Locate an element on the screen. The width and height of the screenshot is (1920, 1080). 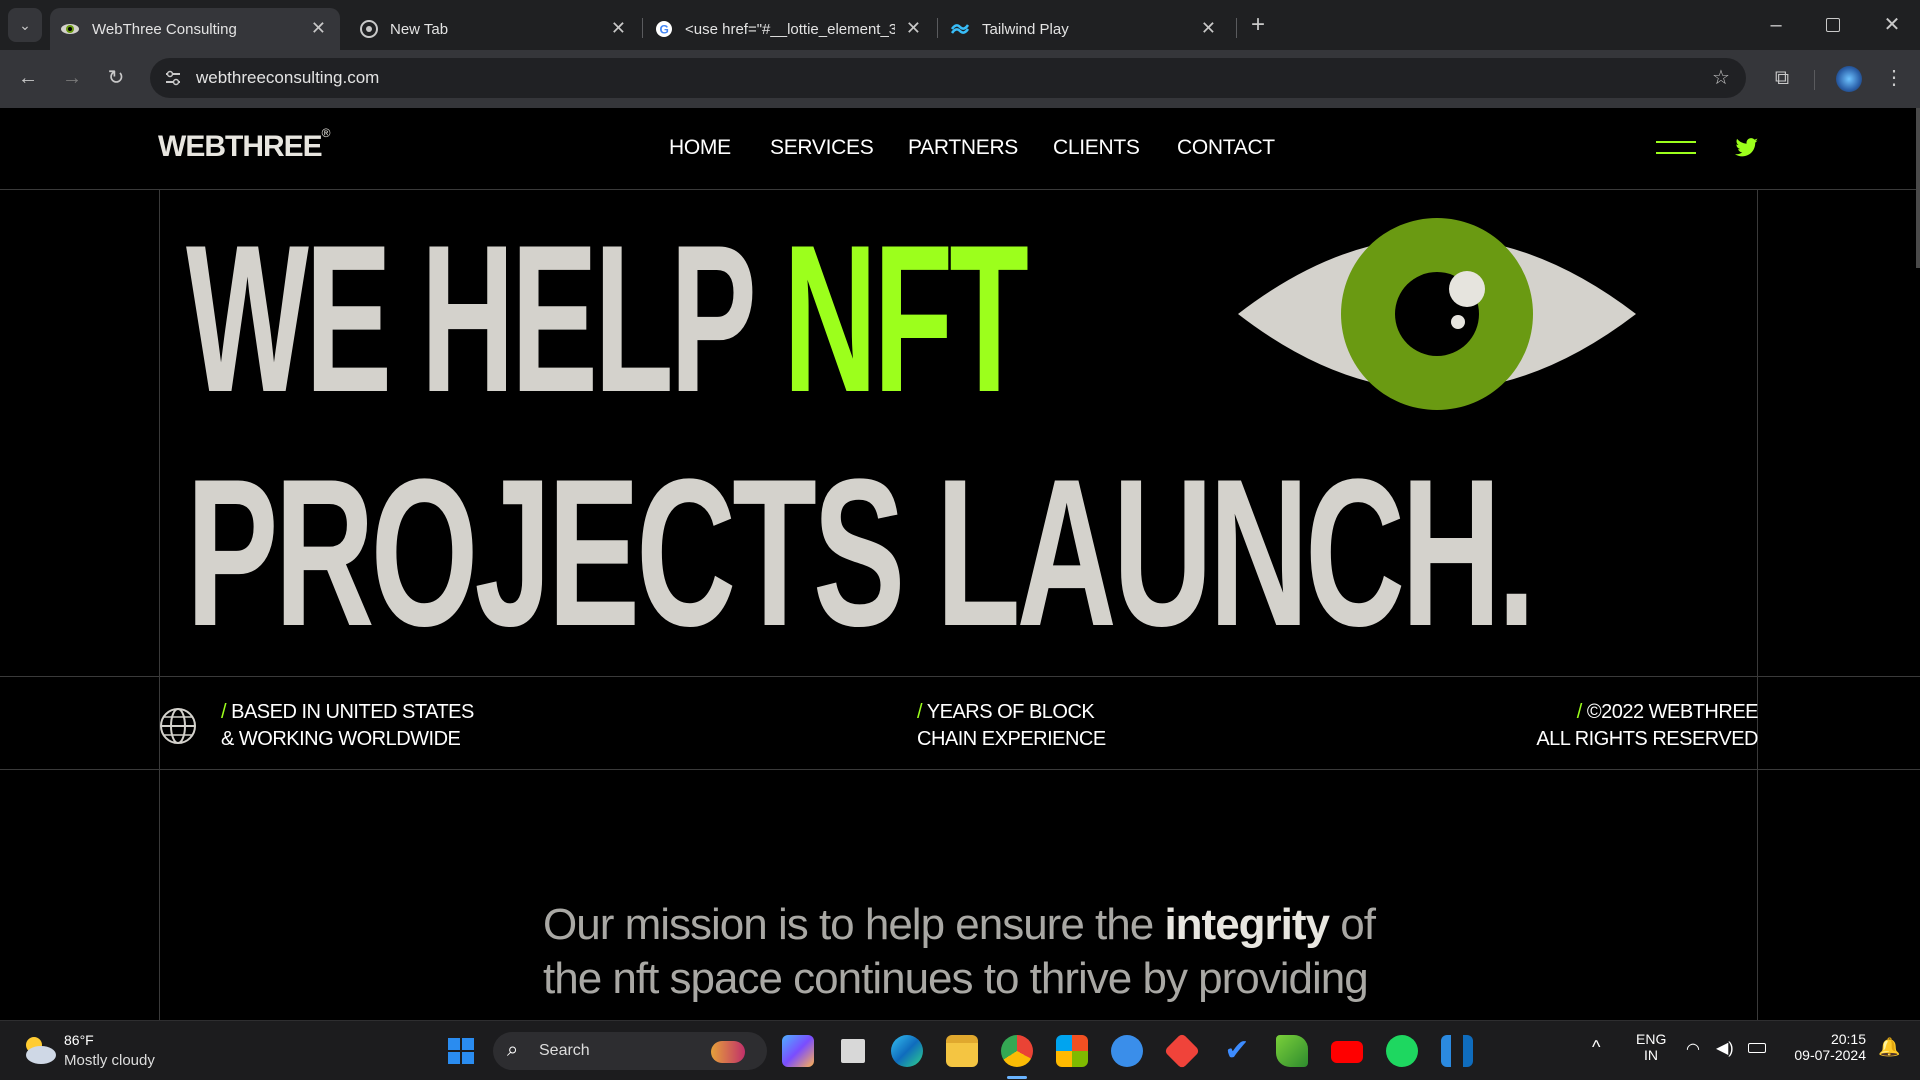
weather-cloud-icon is located at coordinates (39, 1050).